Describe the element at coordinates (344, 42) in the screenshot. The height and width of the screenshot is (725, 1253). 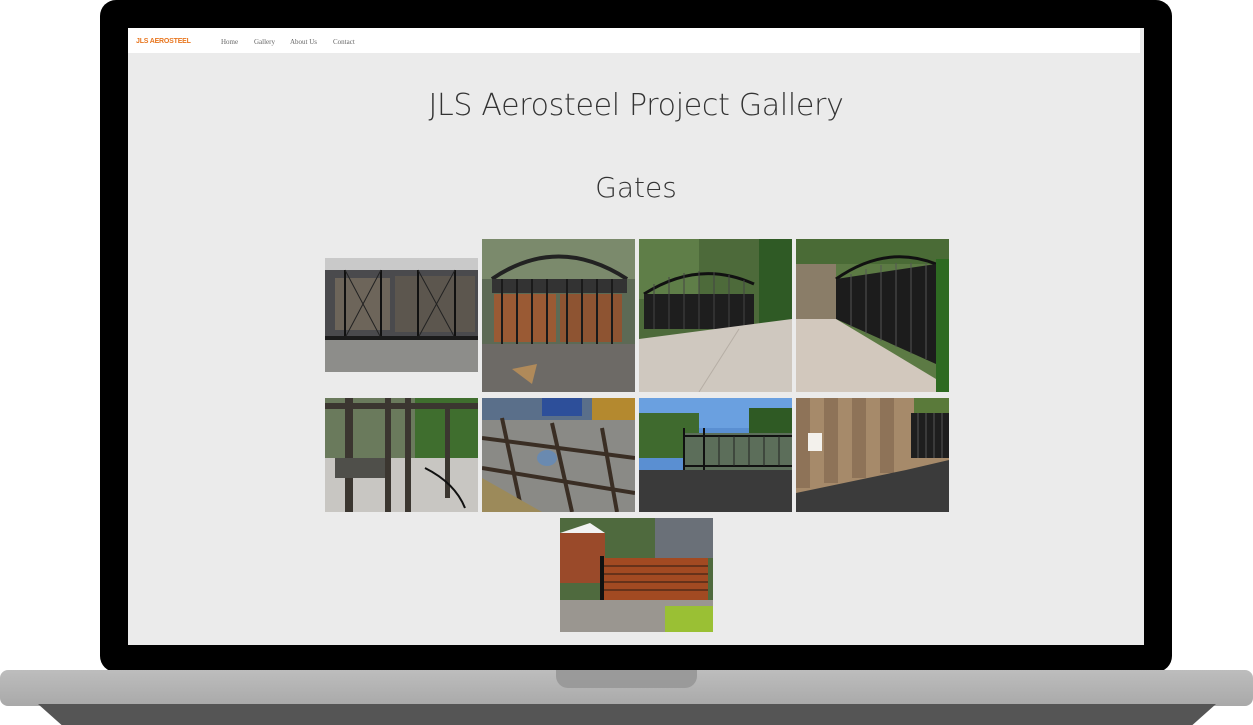
I see `nav-link-contact: Contact` at that location.